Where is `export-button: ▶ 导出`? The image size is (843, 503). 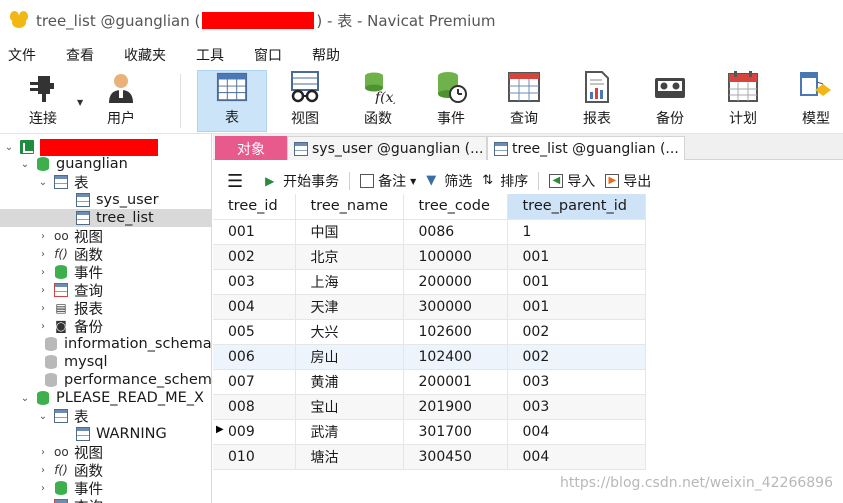
export-button: ▶ 导出 is located at coordinates (628, 181).